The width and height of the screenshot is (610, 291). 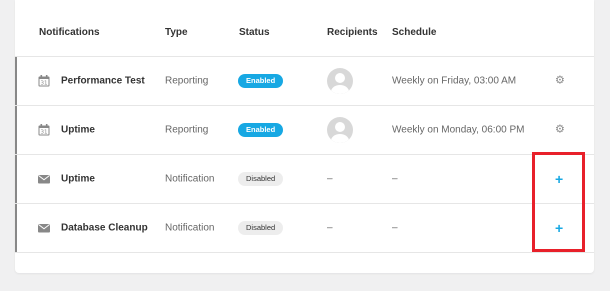 What do you see at coordinates (103, 81) in the screenshot?
I see `notification-name: Performance Test` at bounding box center [103, 81].